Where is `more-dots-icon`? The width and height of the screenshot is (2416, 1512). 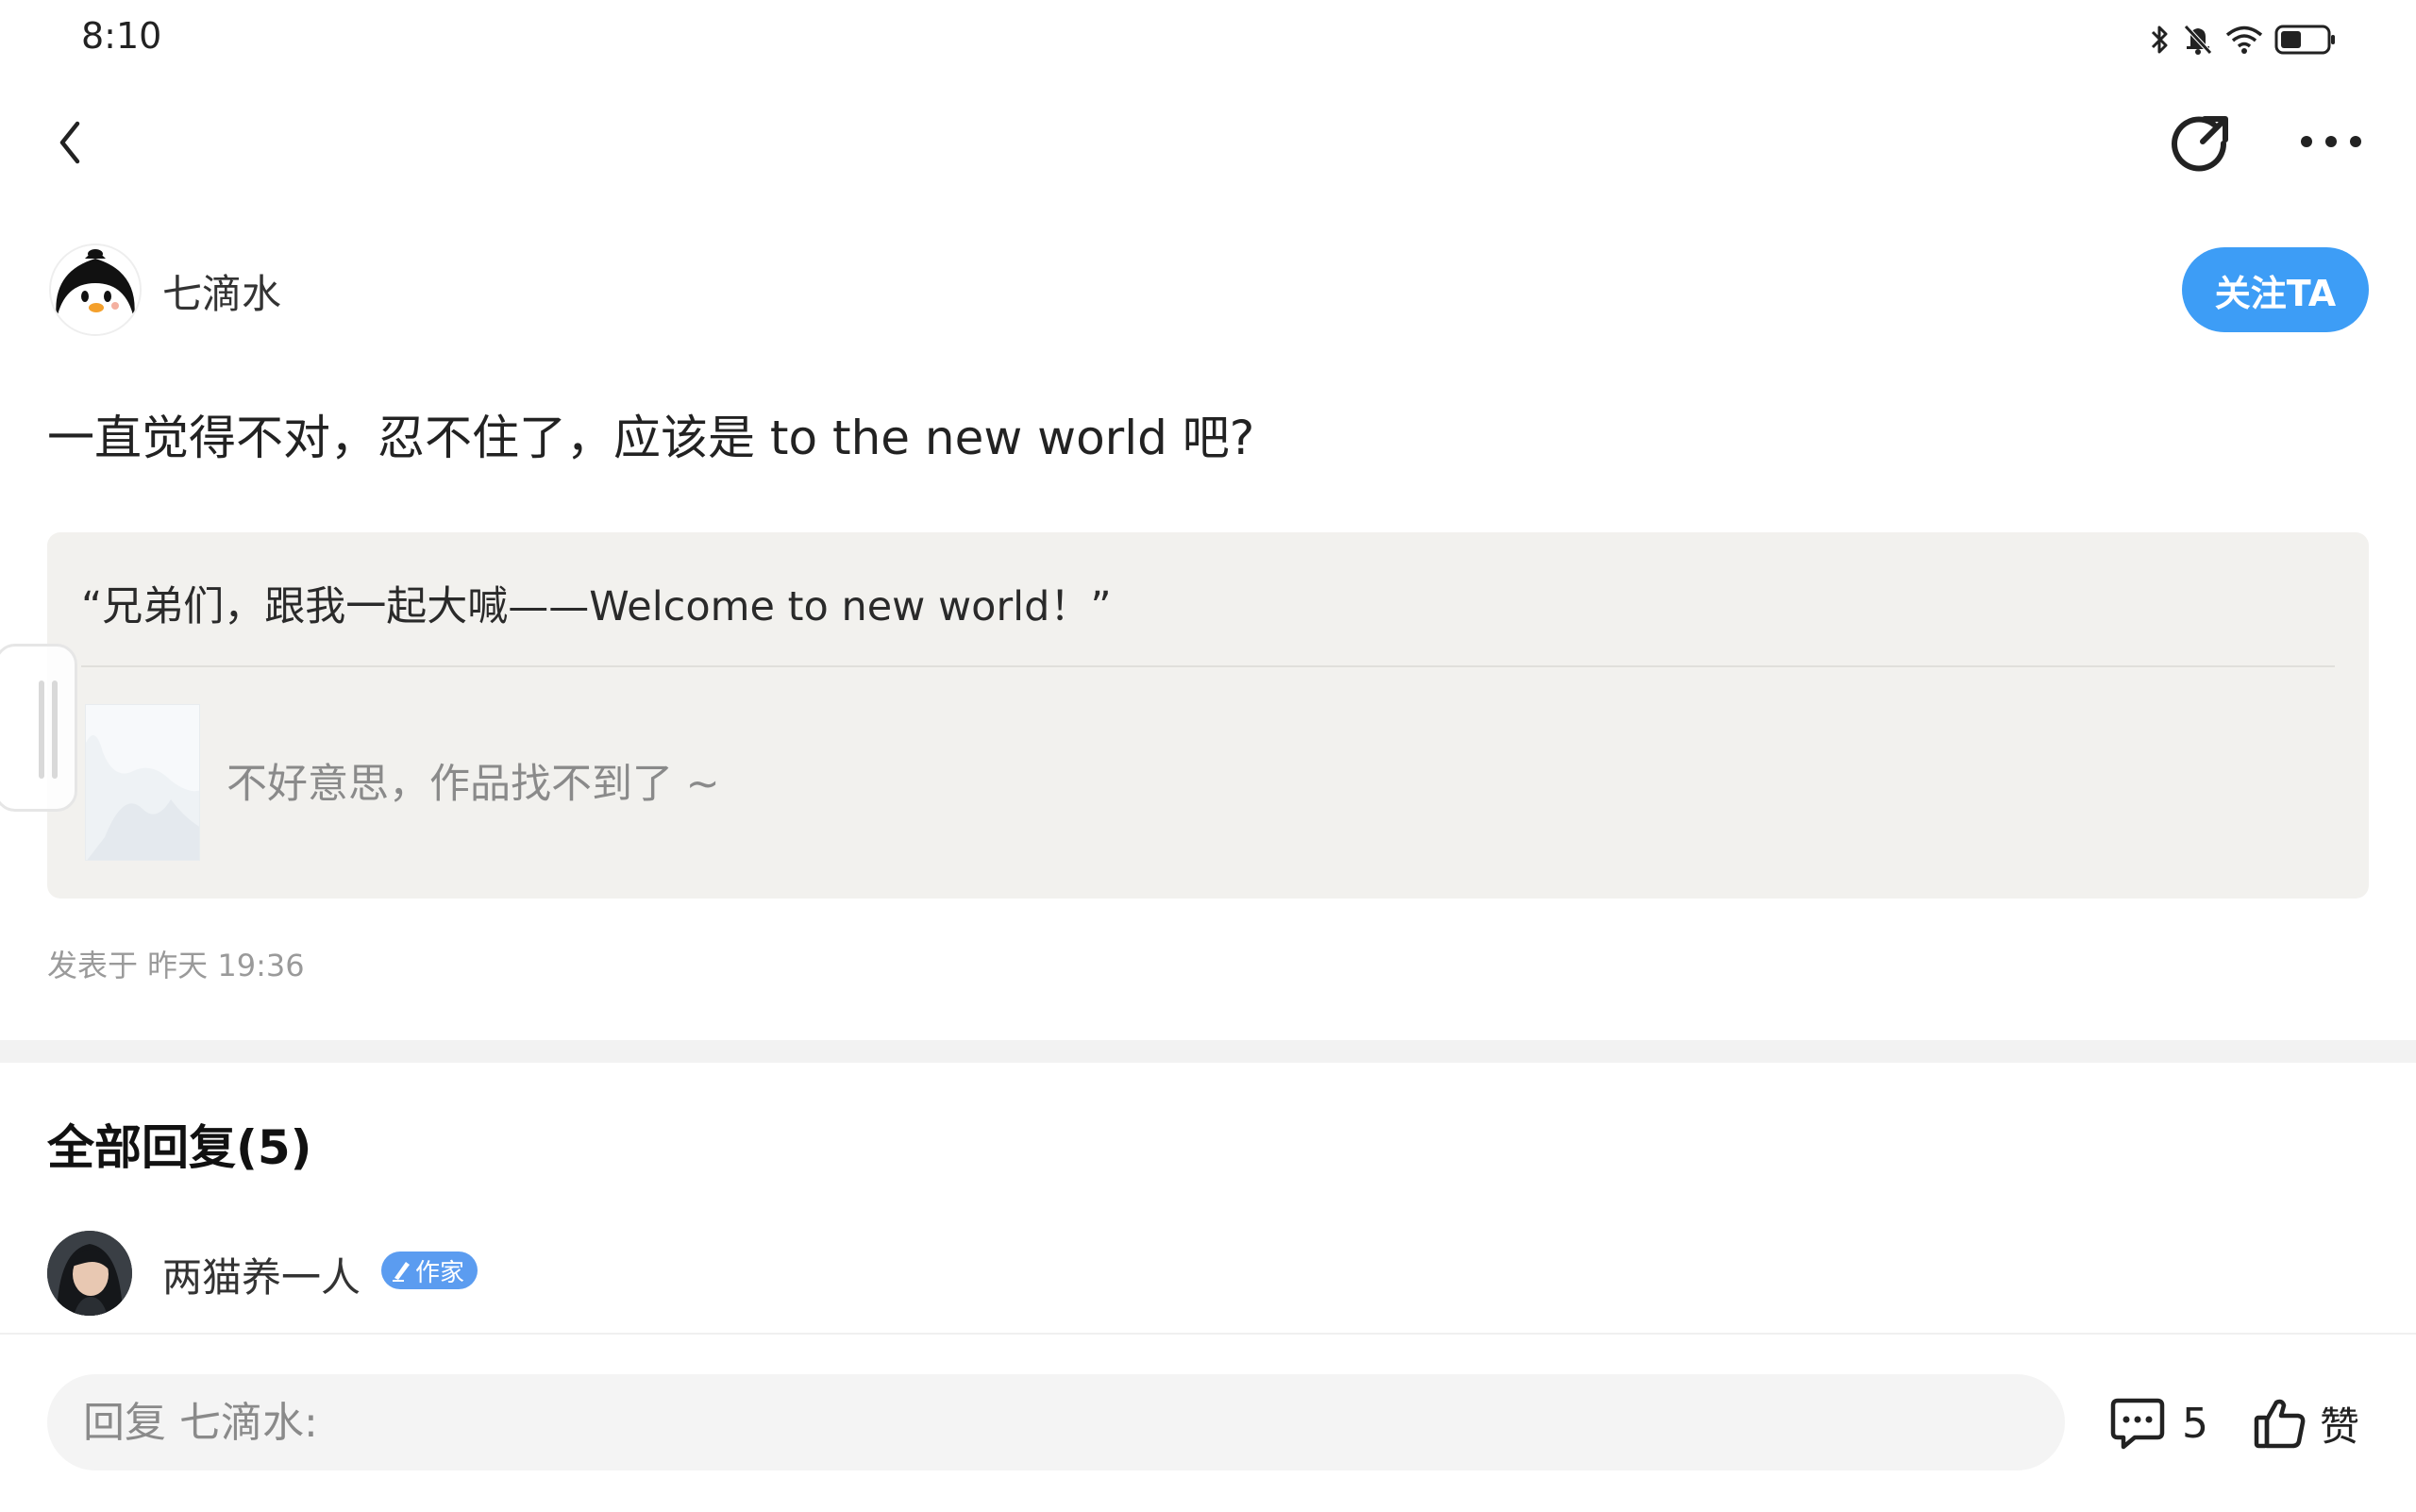
more-dots-icon is located at coordinates (2331, 141).